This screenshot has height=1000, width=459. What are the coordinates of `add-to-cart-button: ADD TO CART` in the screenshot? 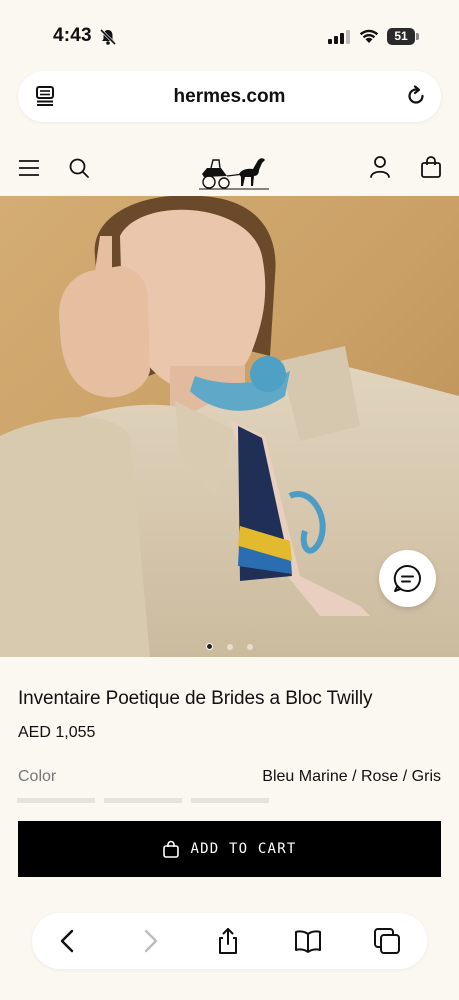 It's located at (229, 849).